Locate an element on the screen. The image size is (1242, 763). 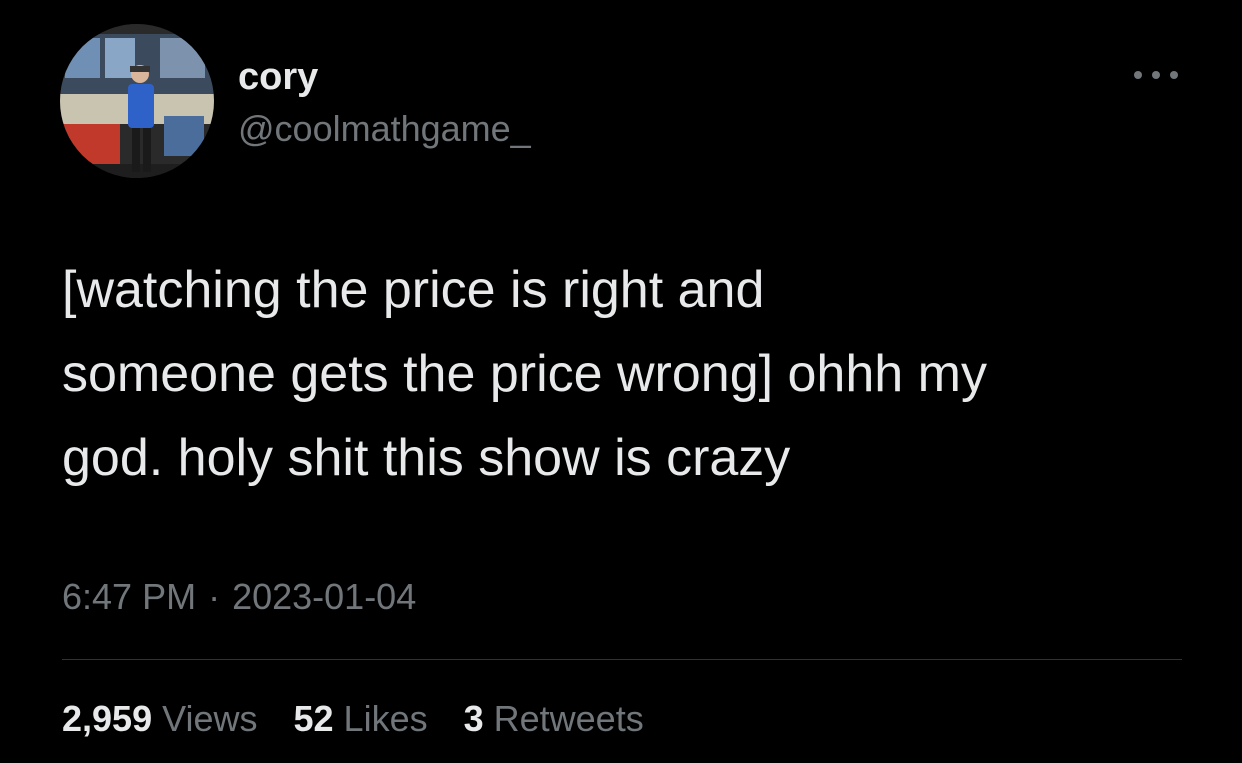
tweet-time: 6:47 PM is located at coordinates (129, 596).